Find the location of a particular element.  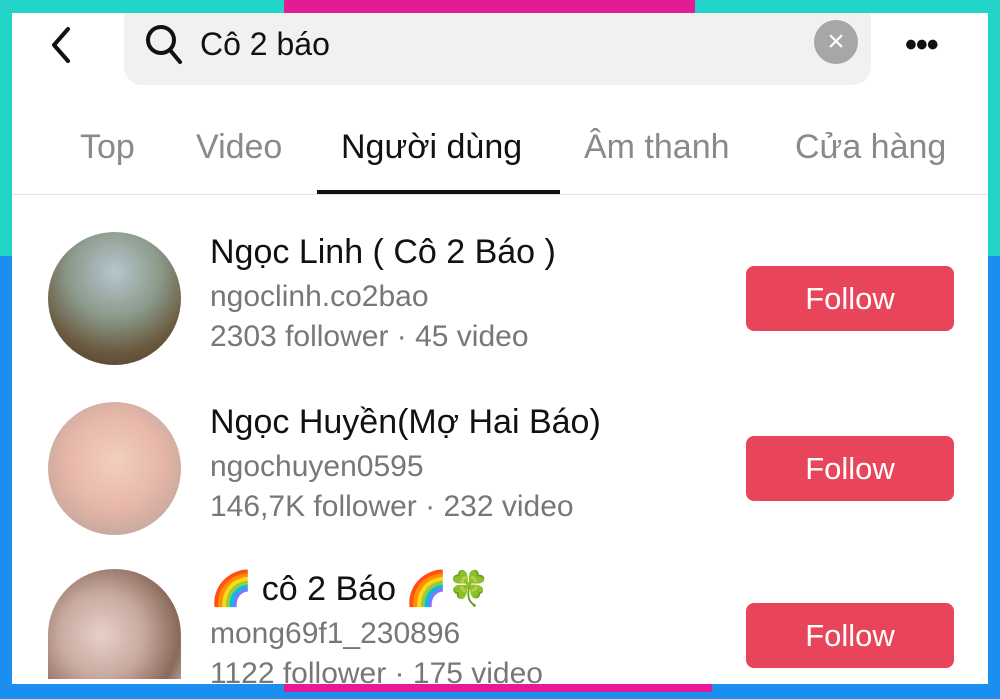

user-handle: ngochuyen0595 is located at coordinates (317, 466).